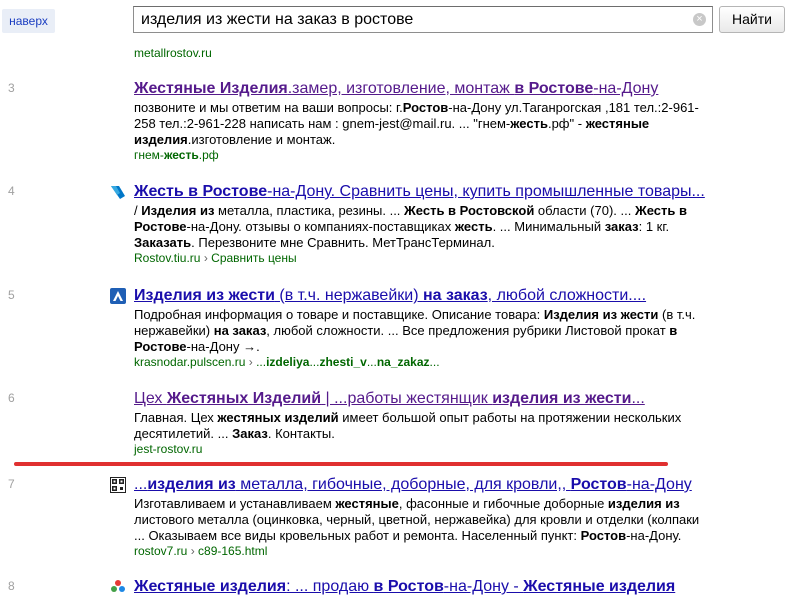 This screenshot has height=596, width=802. Describe the element at coordinates (413, 19) in the screenshot. I see `search-input` at that location.